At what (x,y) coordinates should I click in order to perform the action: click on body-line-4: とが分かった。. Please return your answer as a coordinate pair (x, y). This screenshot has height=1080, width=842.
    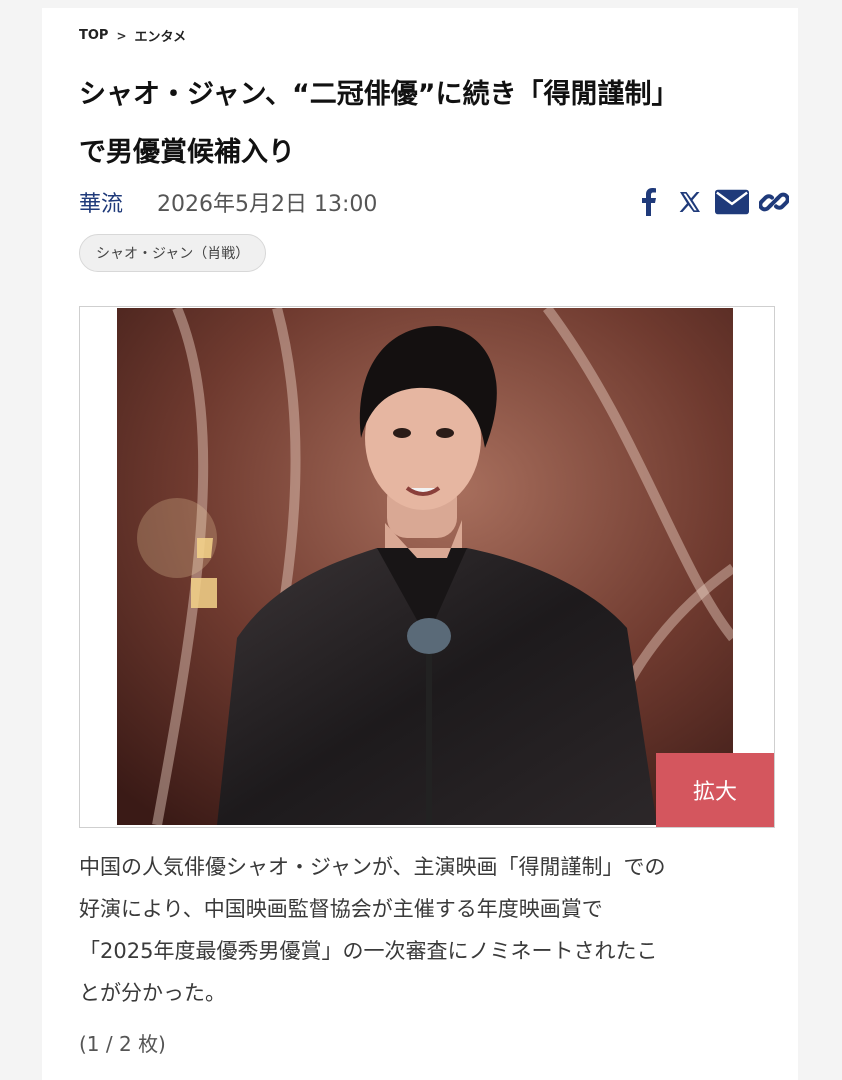
    Looking at the image, I should click on (152, 993).